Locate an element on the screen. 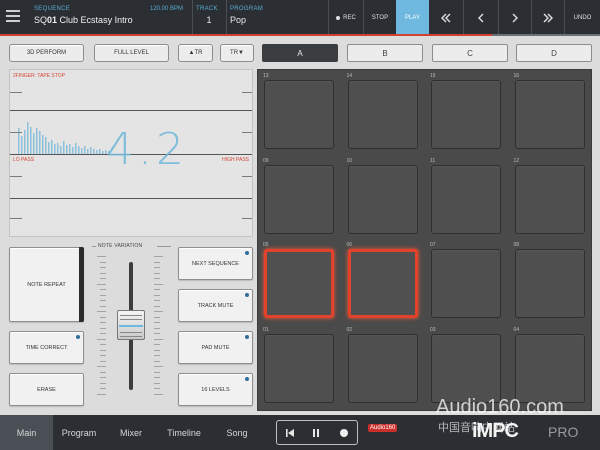 The image size is (600, 450). bank-c-button: C is located at coordinates (470, 53).